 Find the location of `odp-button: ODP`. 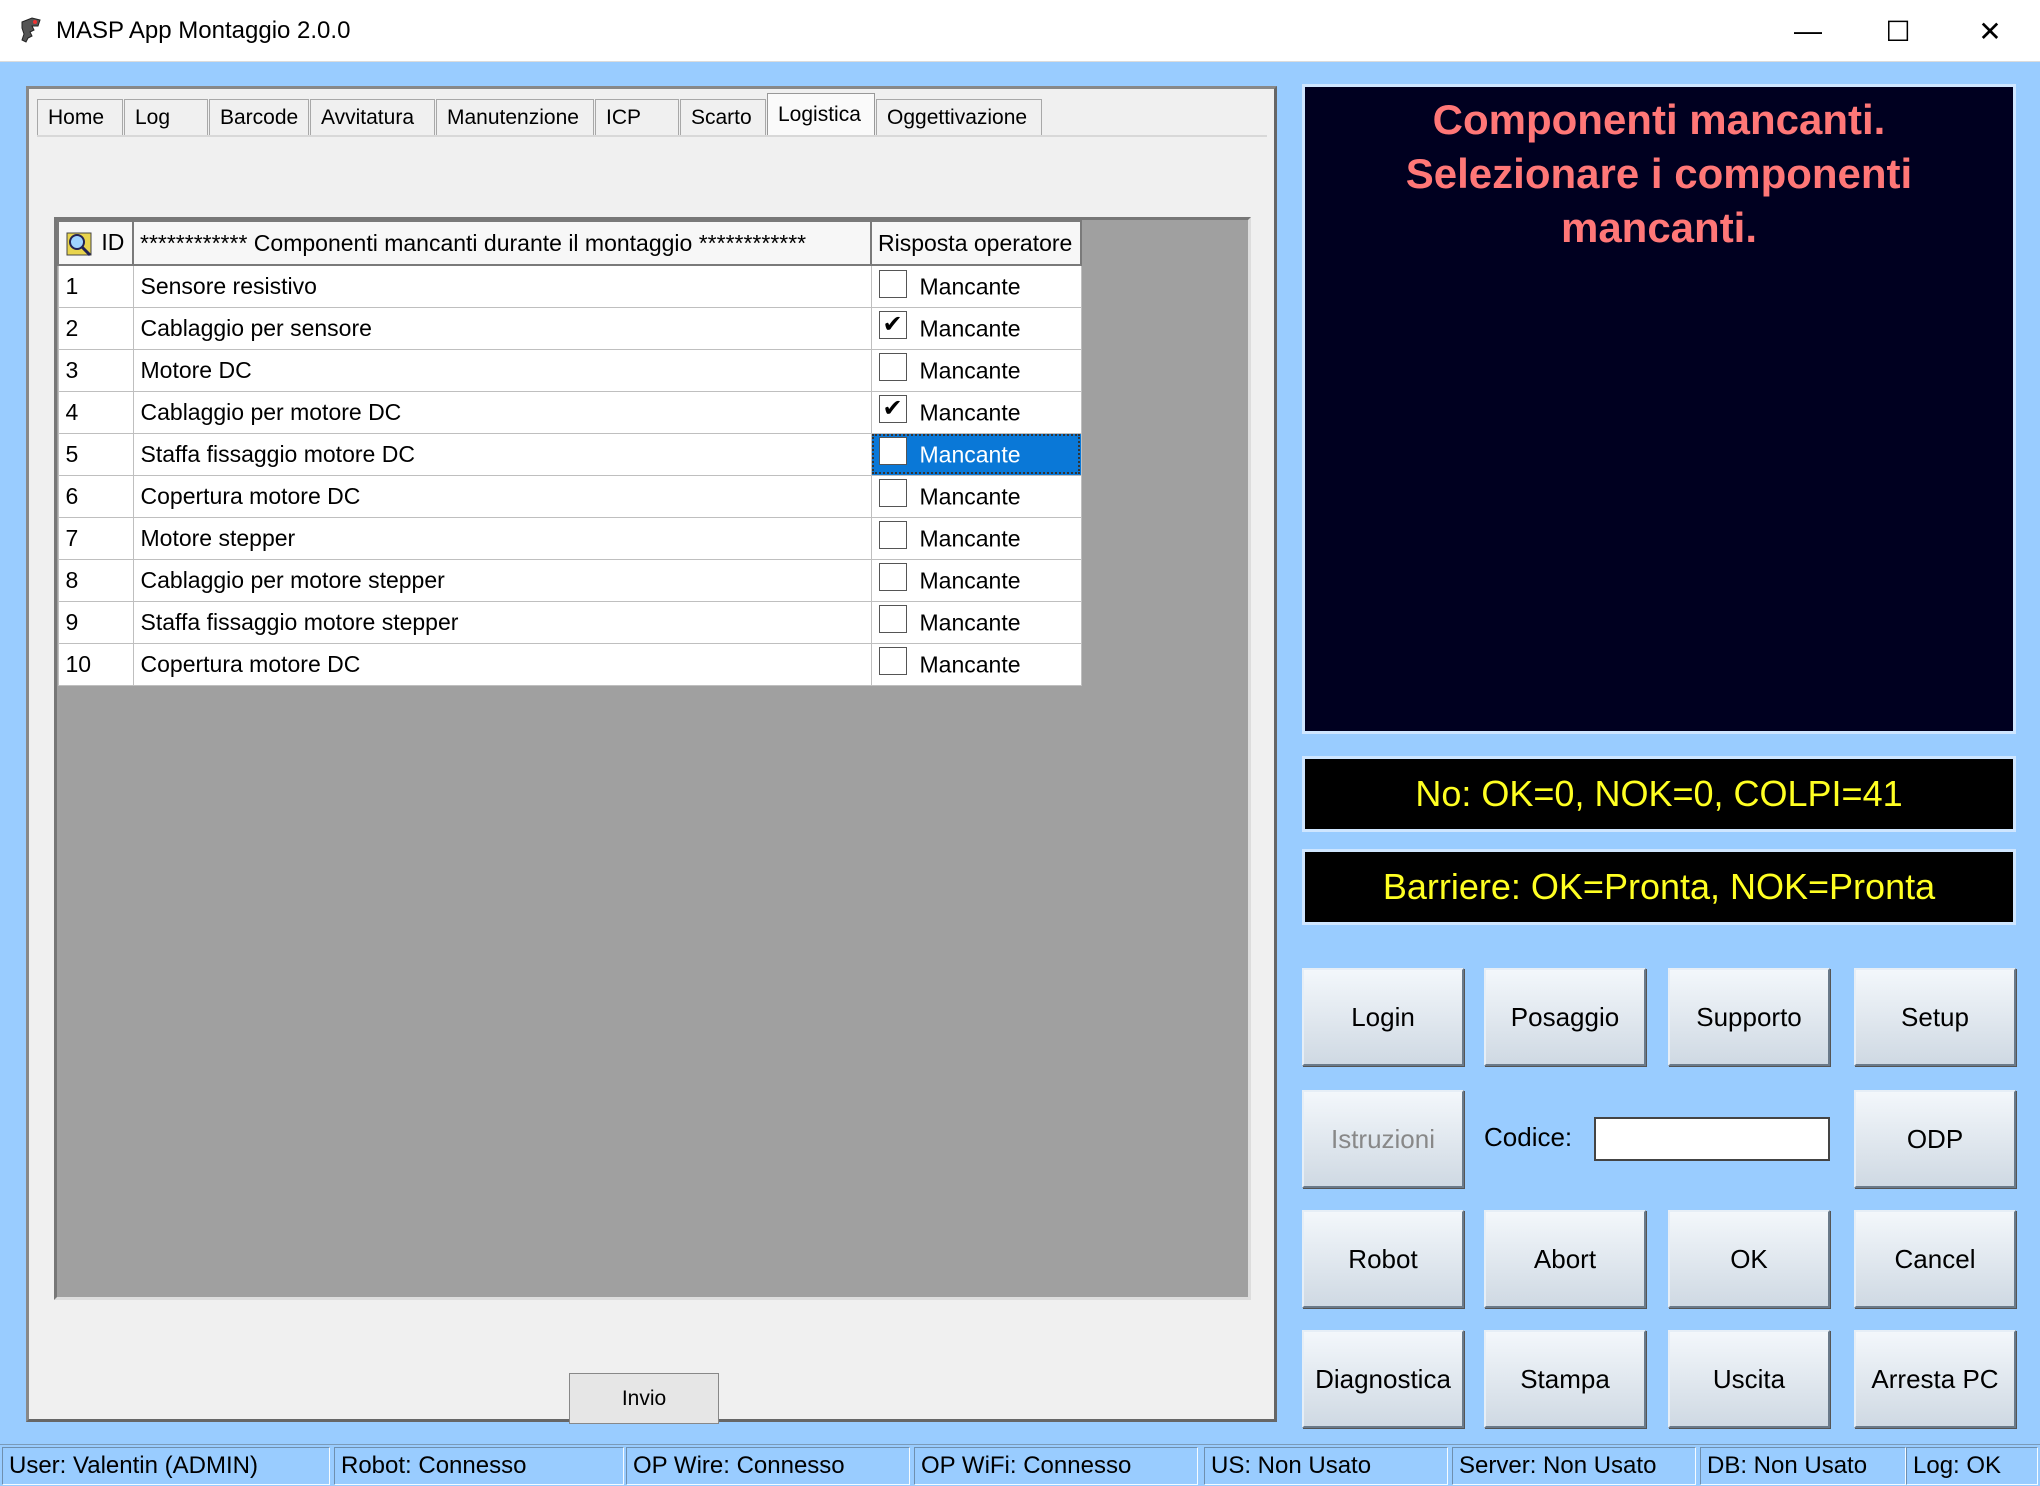

odp-button: ODP is located at coordinates (1935, 1139).